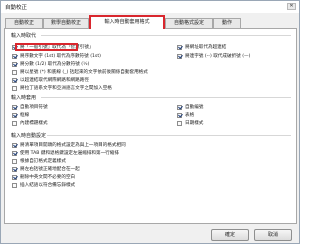  Describe the element at coordinates (24, 23) in the screenshot. I see `tab-autocorrect: 自動校正` at that location.